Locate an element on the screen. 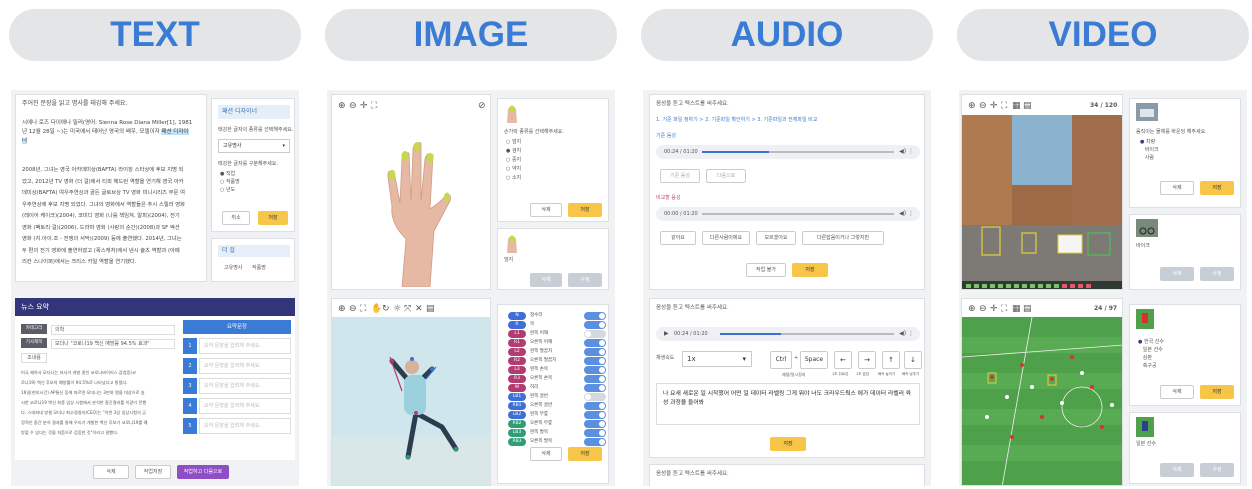  street-canvas: ⊕ ⊖ ✛ ⛶ ▦ ▤ 34 / 120 is located at coordinates (1042, 192).